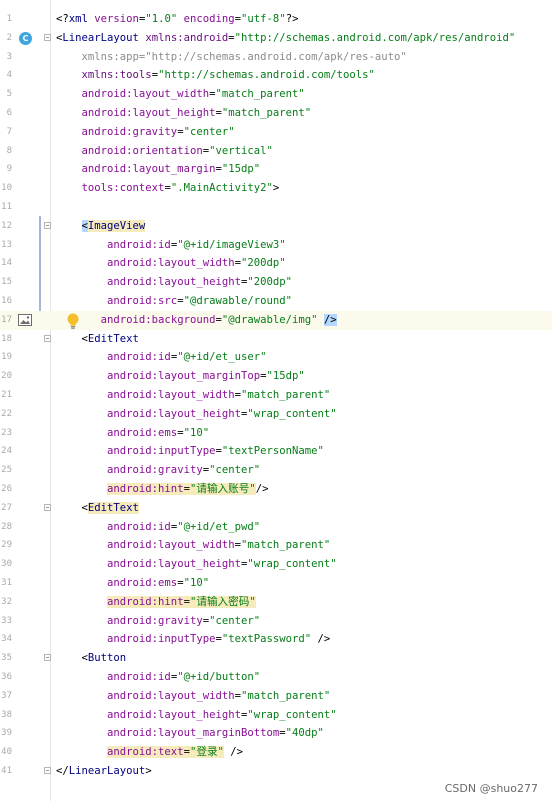 This screenshot has height=801, width=552. I want to click on code-line: 21 android:layout_width="match_parent", so click(276, 395).